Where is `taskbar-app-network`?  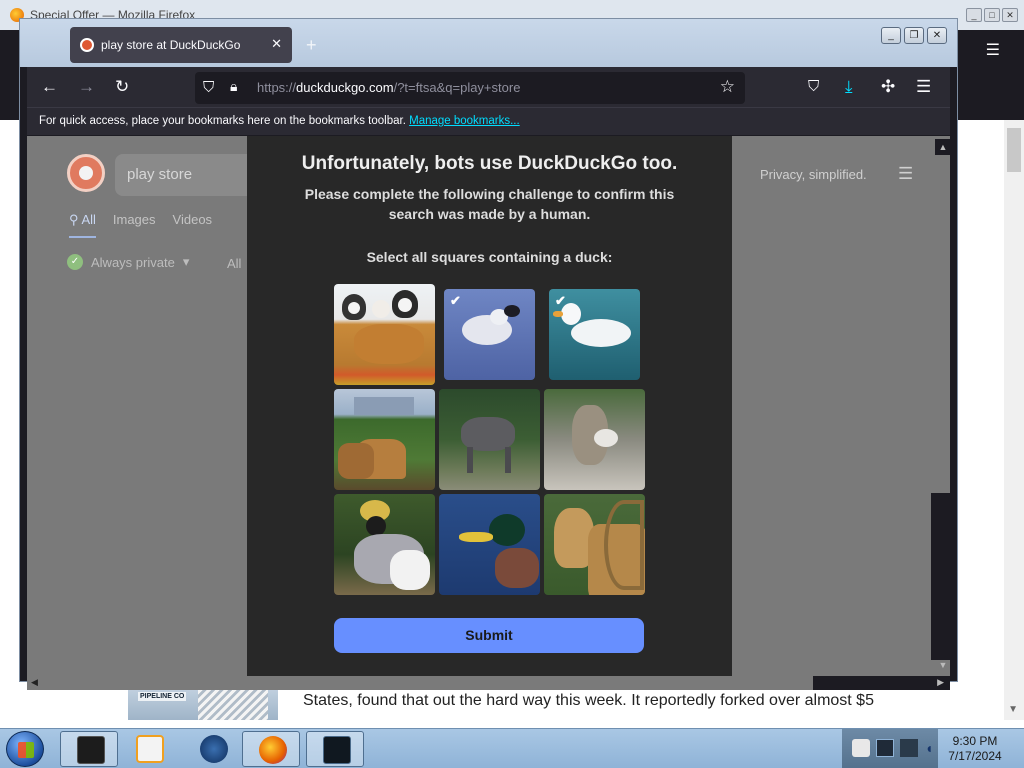
taskbar-app-network is located at coordinates (213, 749).